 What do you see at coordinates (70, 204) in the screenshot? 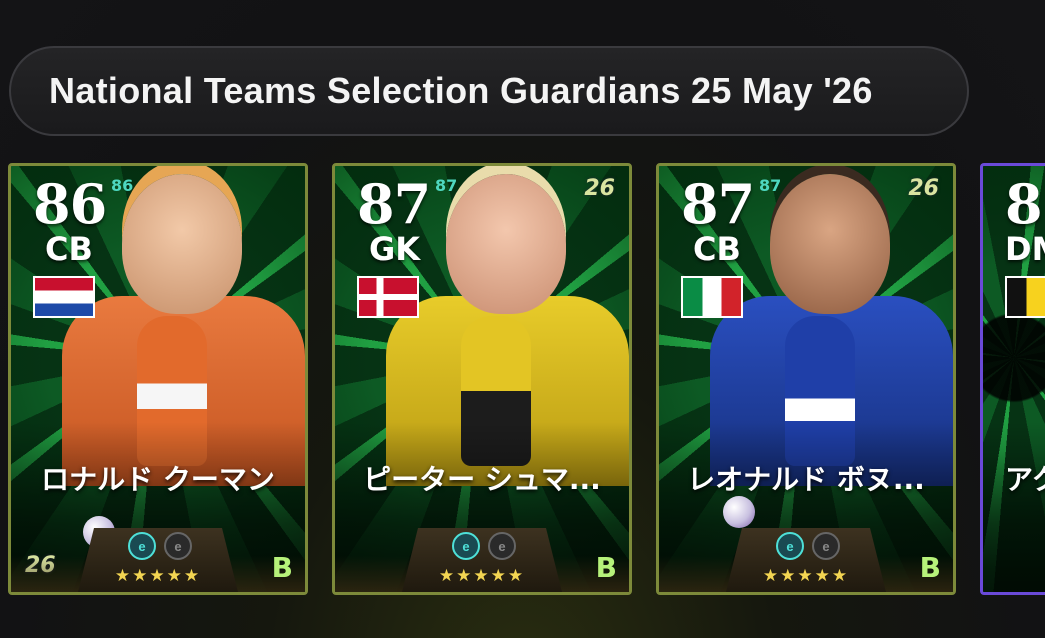
I see `overall-rating: 86` at bounding box center [70, 204].